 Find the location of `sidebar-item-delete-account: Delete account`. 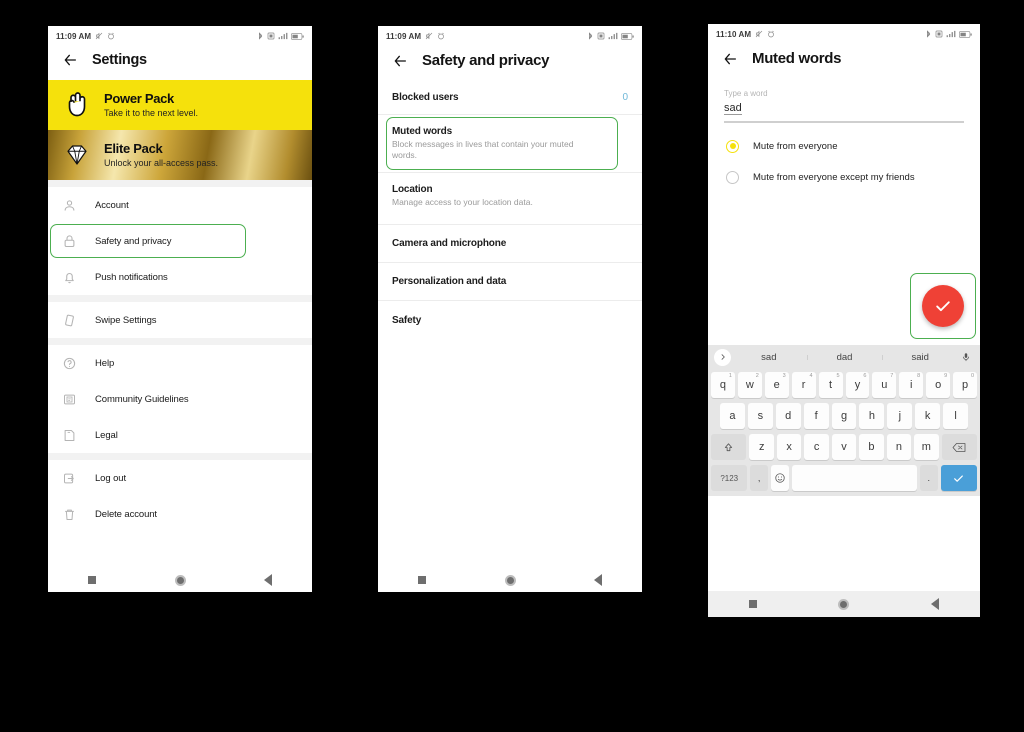

sidebar-item-delete-account: Delete account is located at coordinates (180, 514).